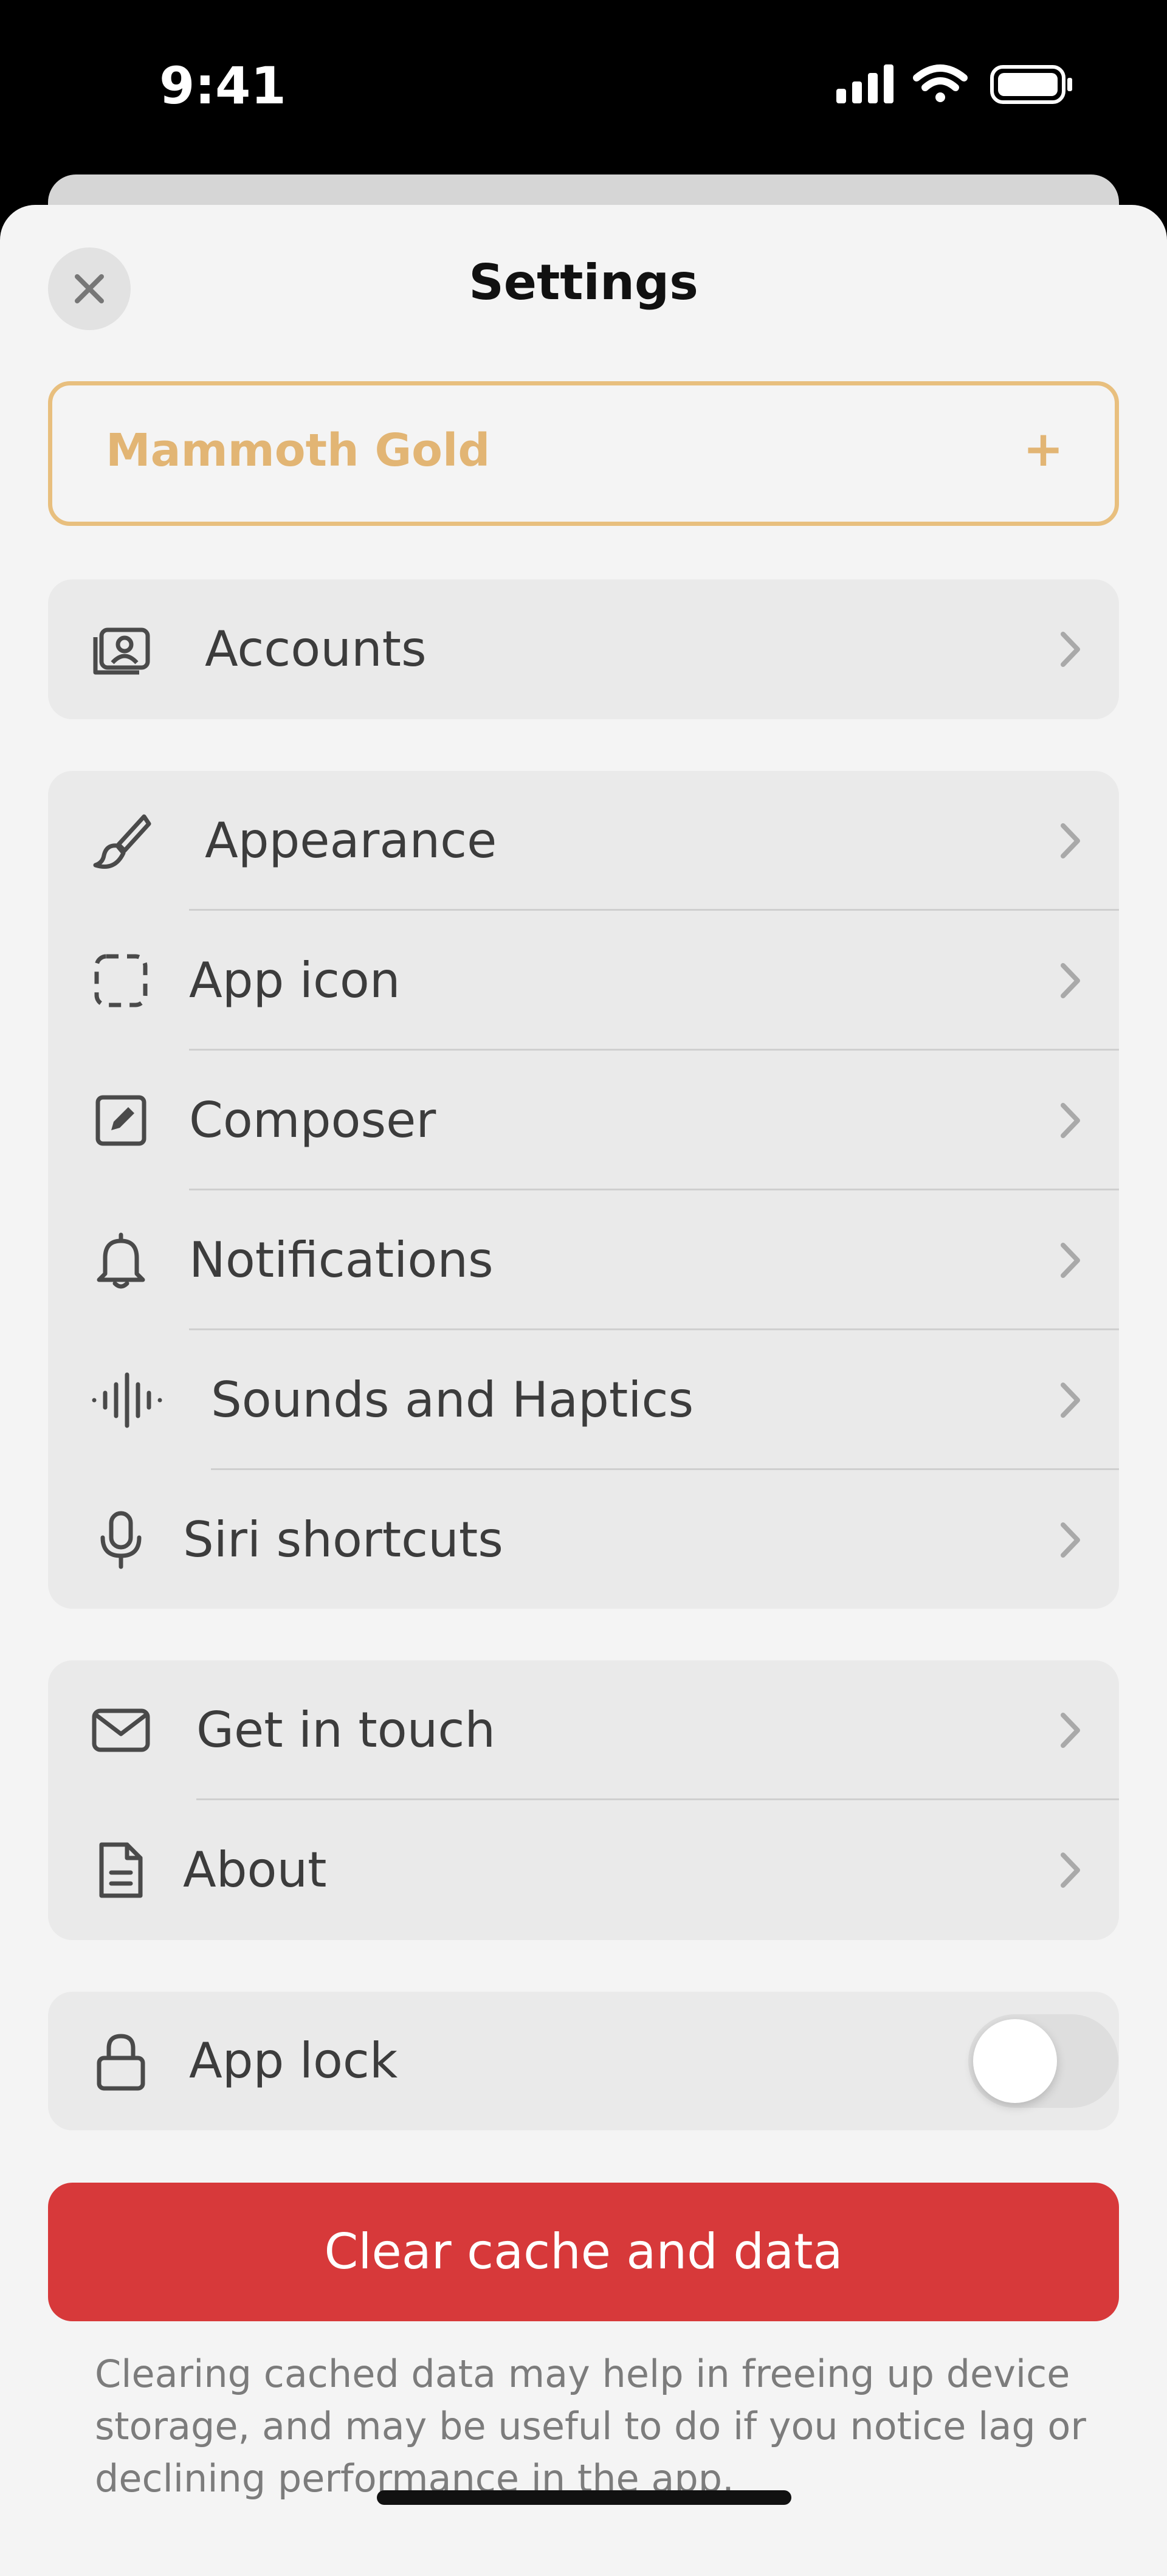 The height and width of the screenshot is (2576, 1167). I want to click on settings-row-notifications: Notifications, so click(583, 1260).